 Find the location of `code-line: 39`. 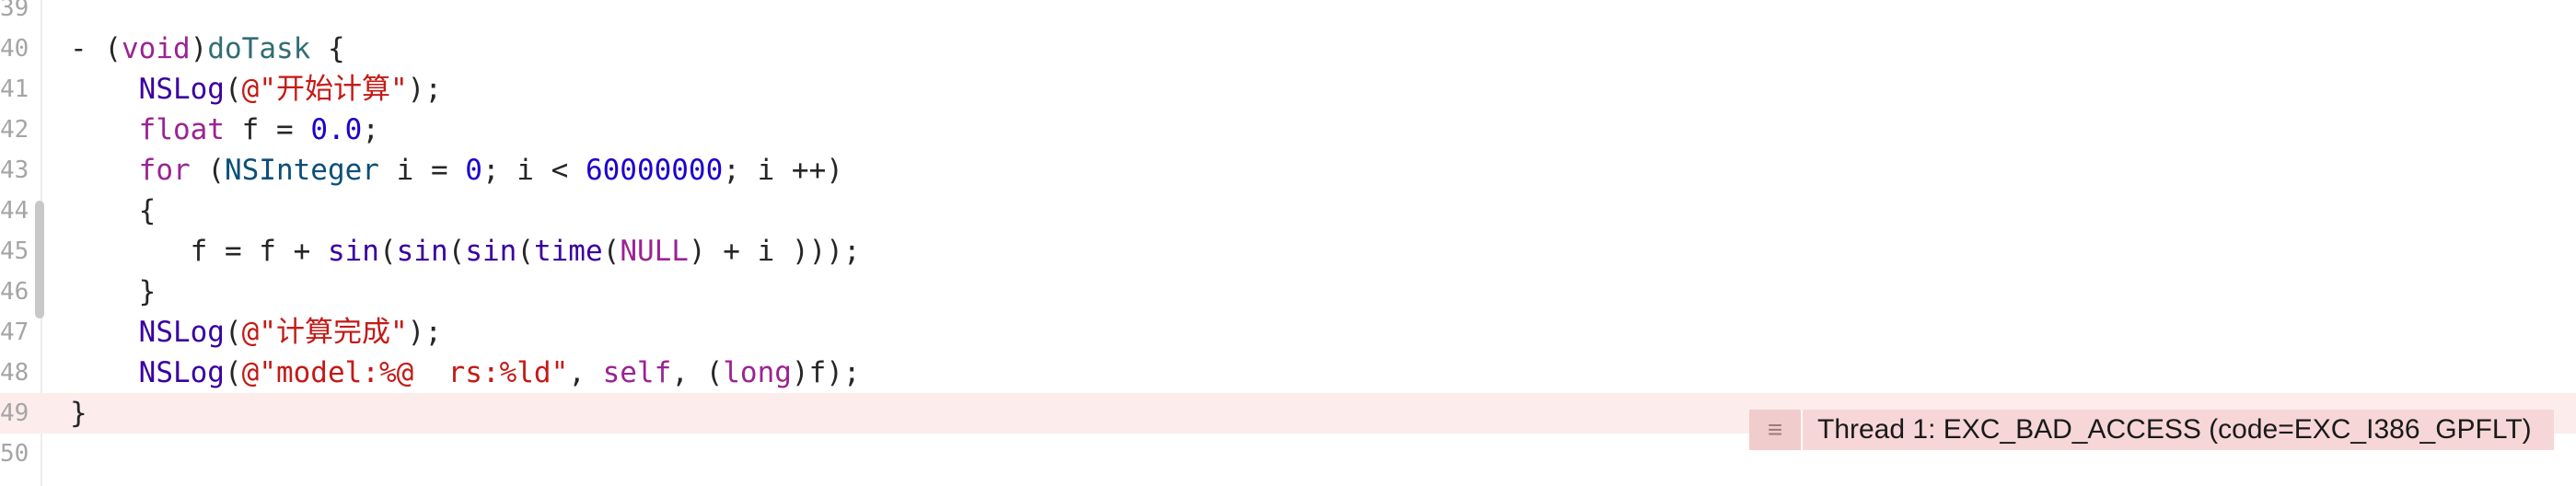

code-line: 39 is located at coordinates (1288, 14).